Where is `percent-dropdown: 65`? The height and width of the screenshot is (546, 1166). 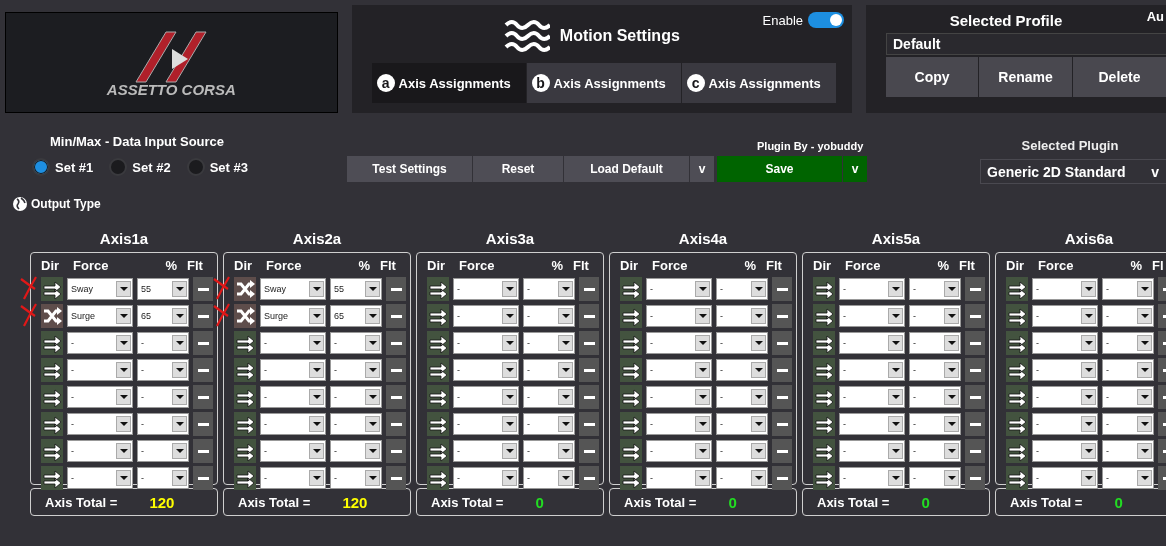 percent-dropdown: 65 is located at coordinates (163, 316).